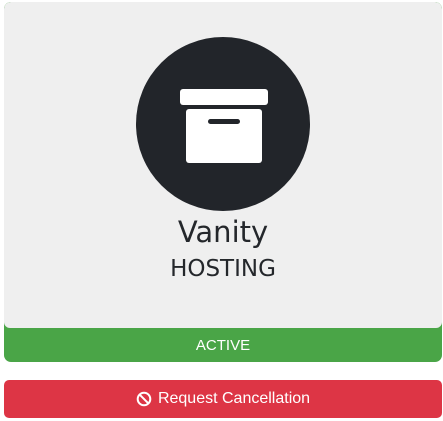 This screenshot has height=421, width=443. What do you see at coordinates (223, 269) in the screenshot?
I see `product-group: HOSTING` at bounding box center [223, 269].